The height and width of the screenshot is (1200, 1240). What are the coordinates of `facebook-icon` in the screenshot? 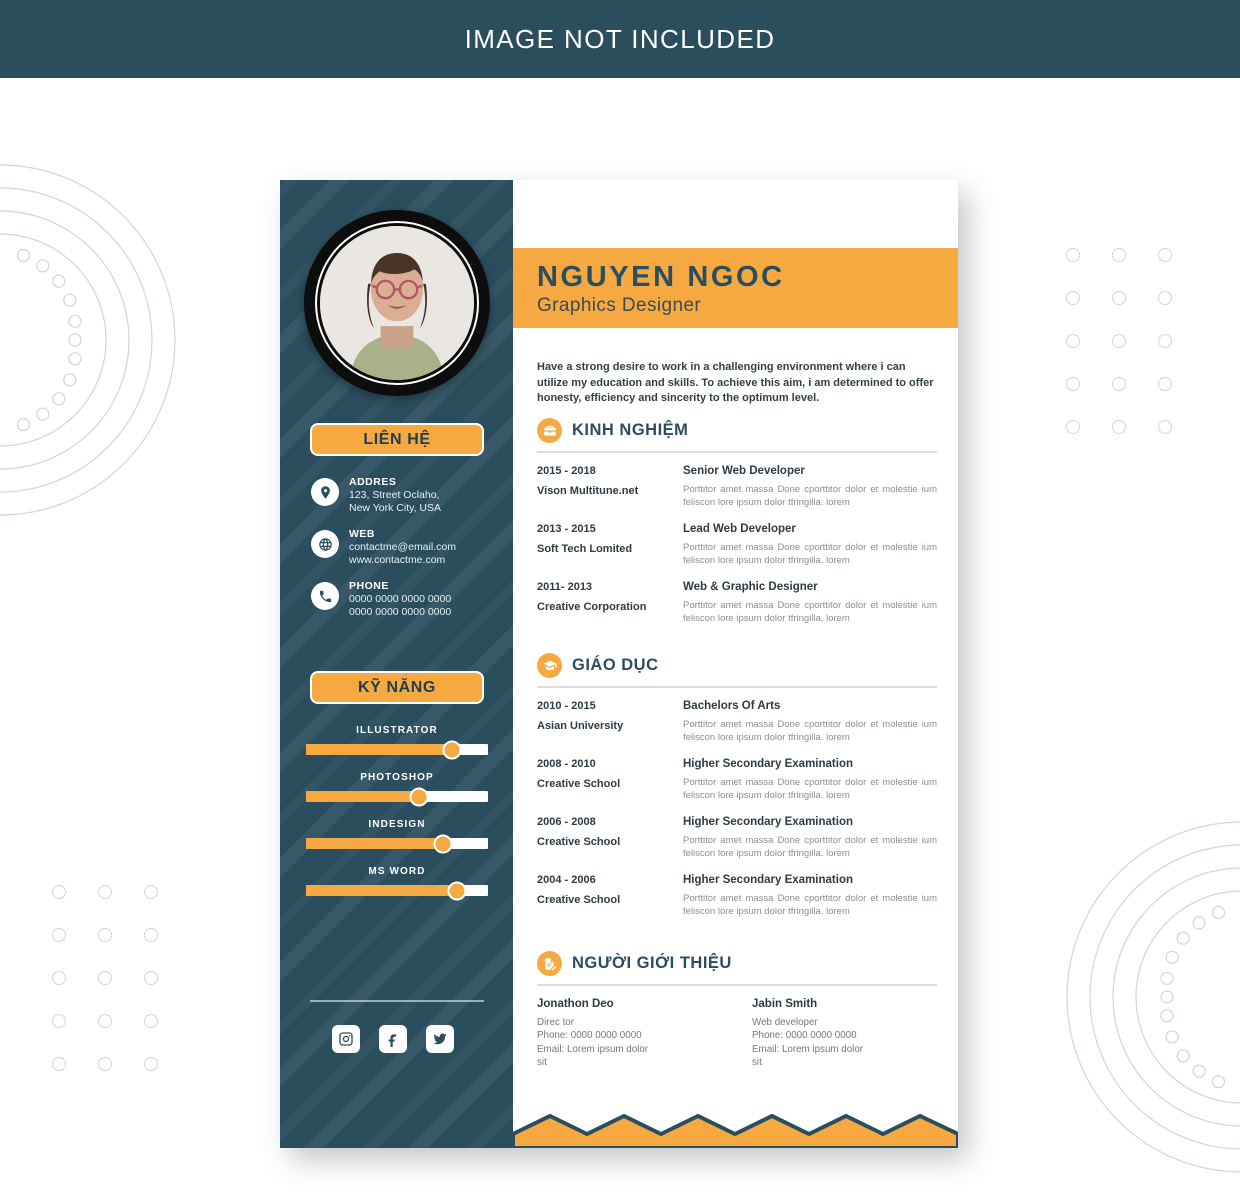 It's located at (393, 1039).